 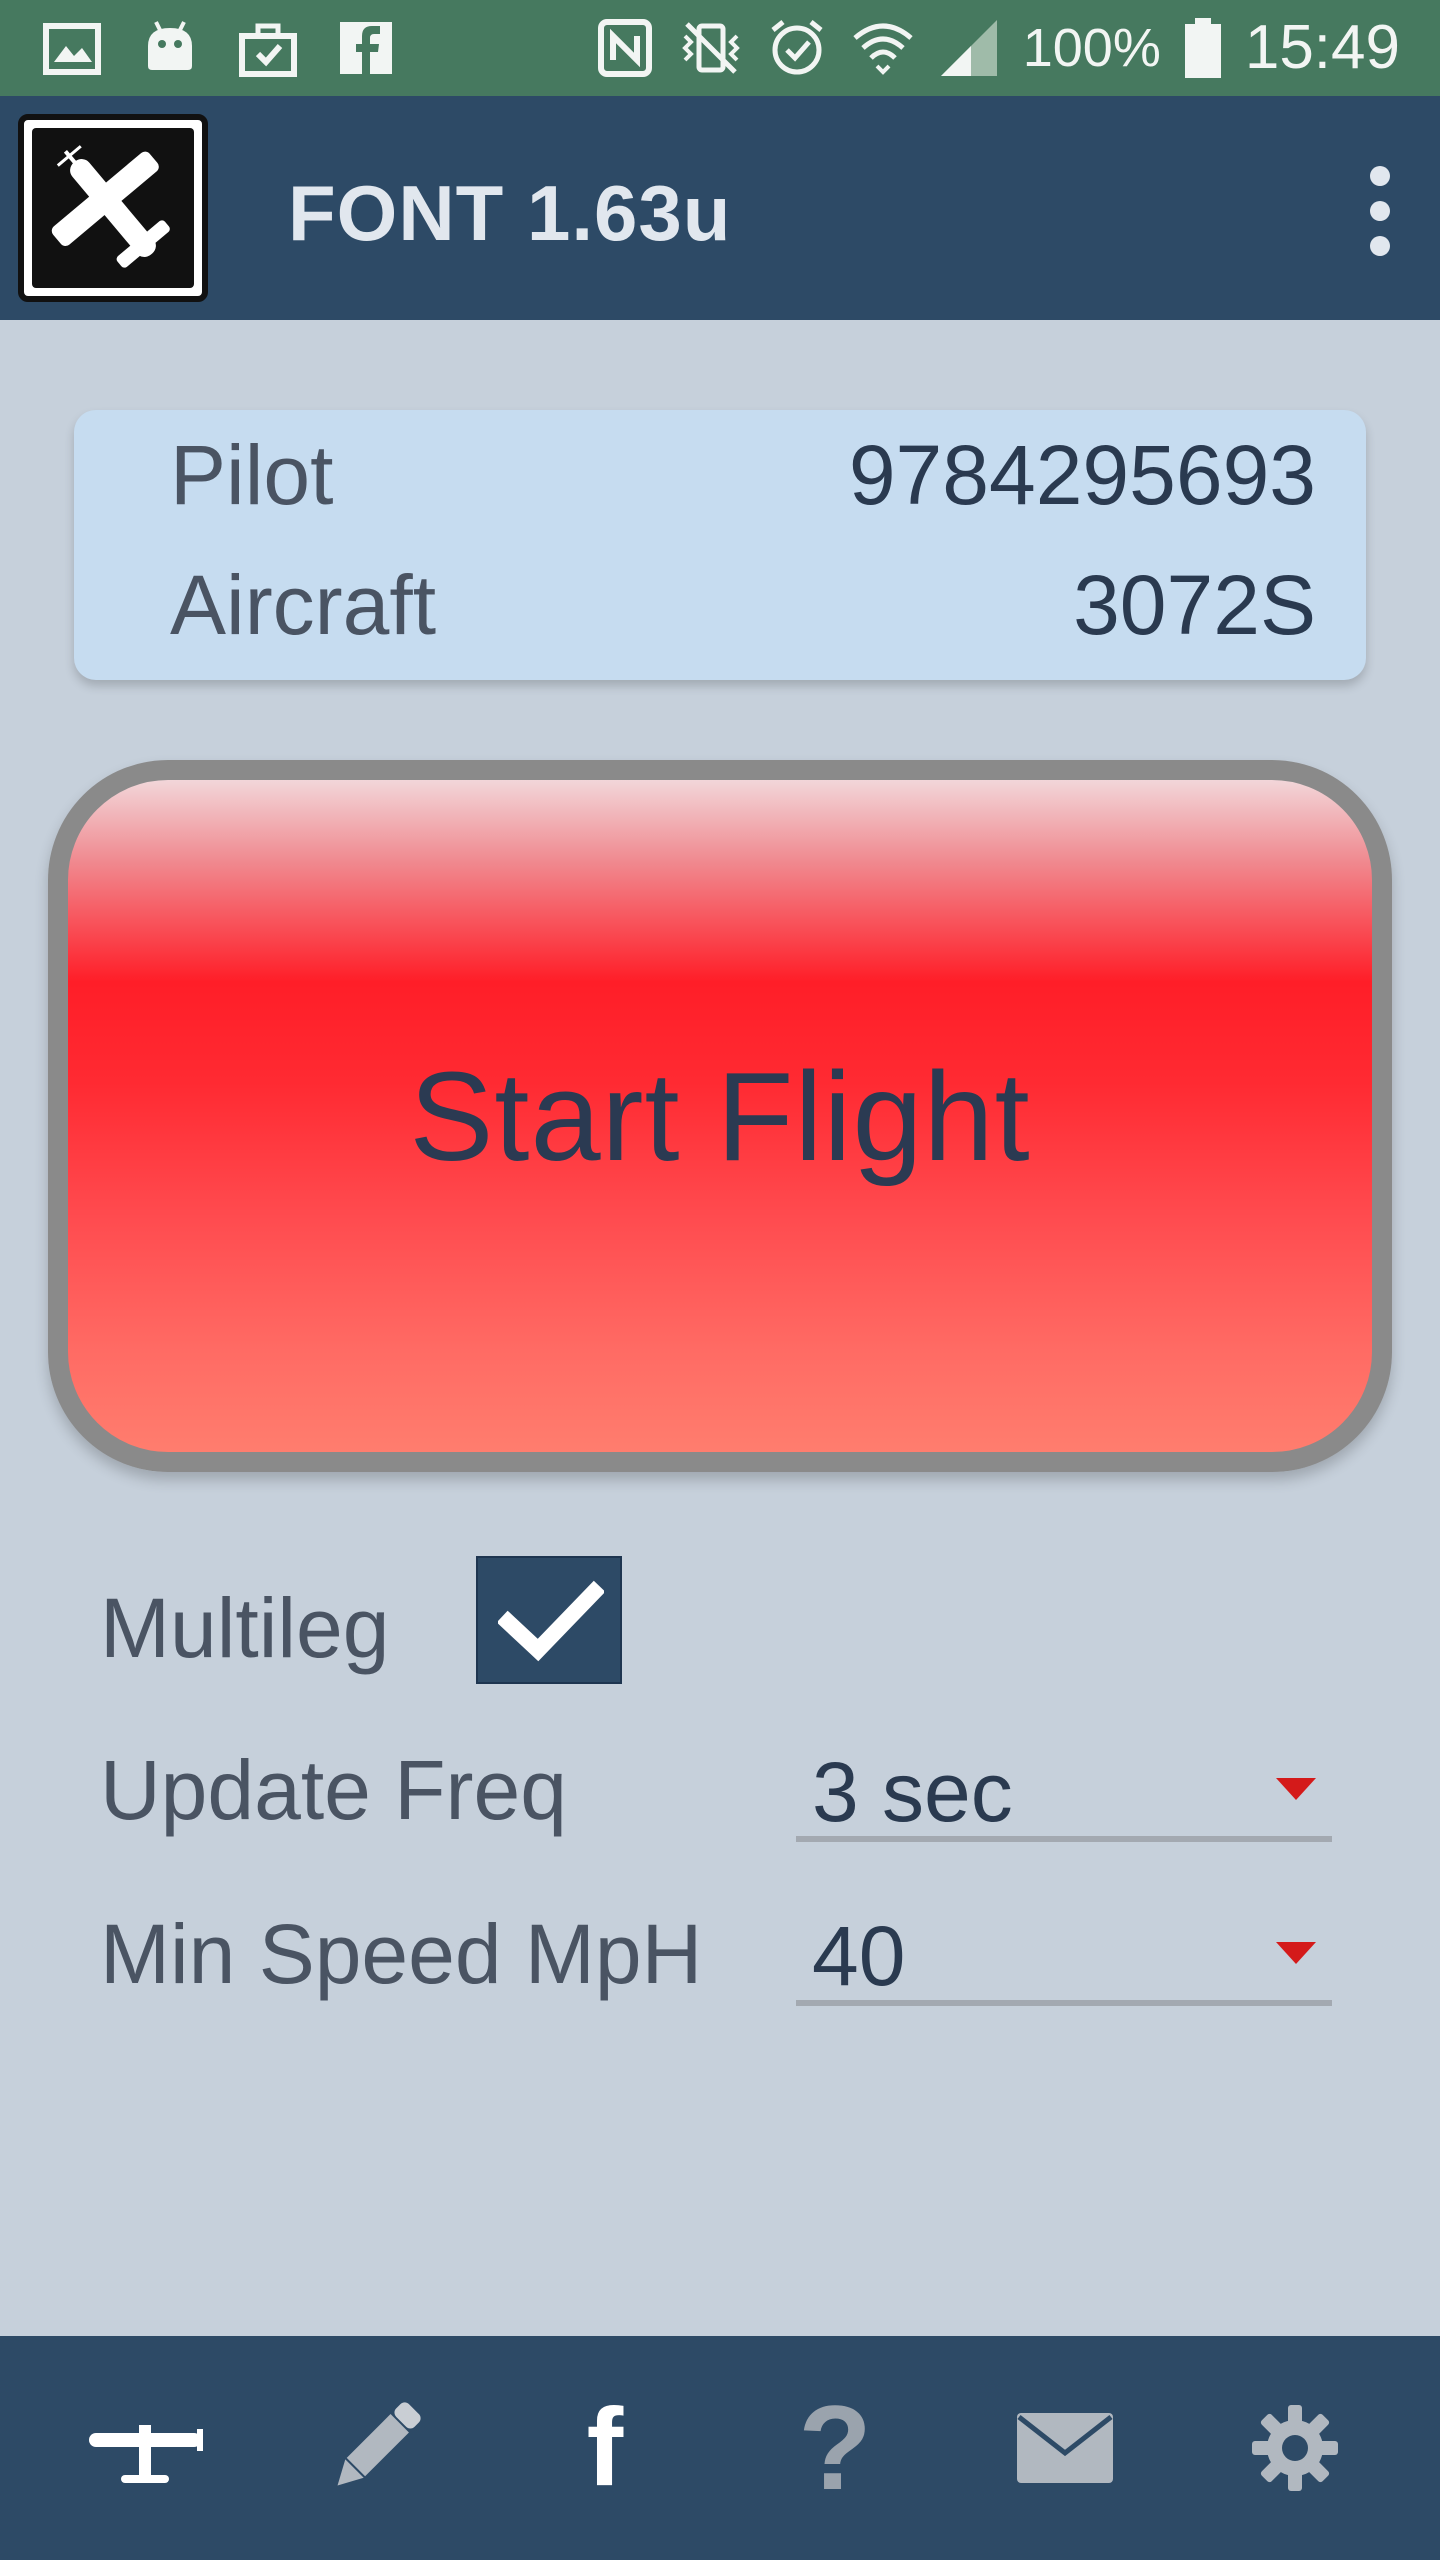 I want to click on nav-edit, so click(x=375, y=2448).